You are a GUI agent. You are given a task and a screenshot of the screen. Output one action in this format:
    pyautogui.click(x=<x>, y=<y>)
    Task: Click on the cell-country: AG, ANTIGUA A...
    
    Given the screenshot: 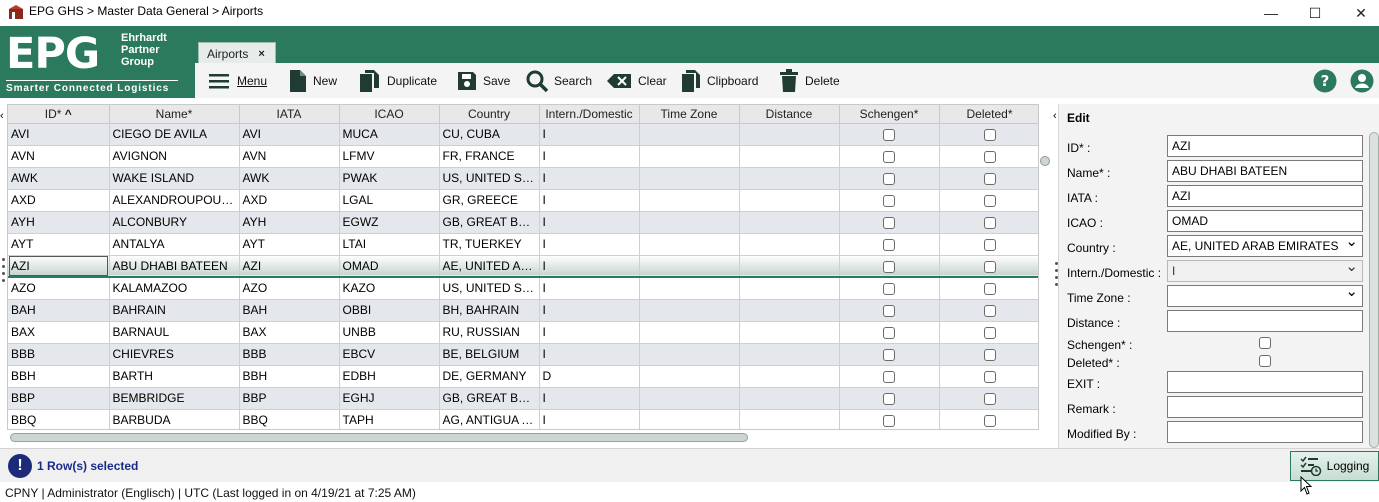 What is the action you would take?
    pyautogui.click(x=489, y=419)
    